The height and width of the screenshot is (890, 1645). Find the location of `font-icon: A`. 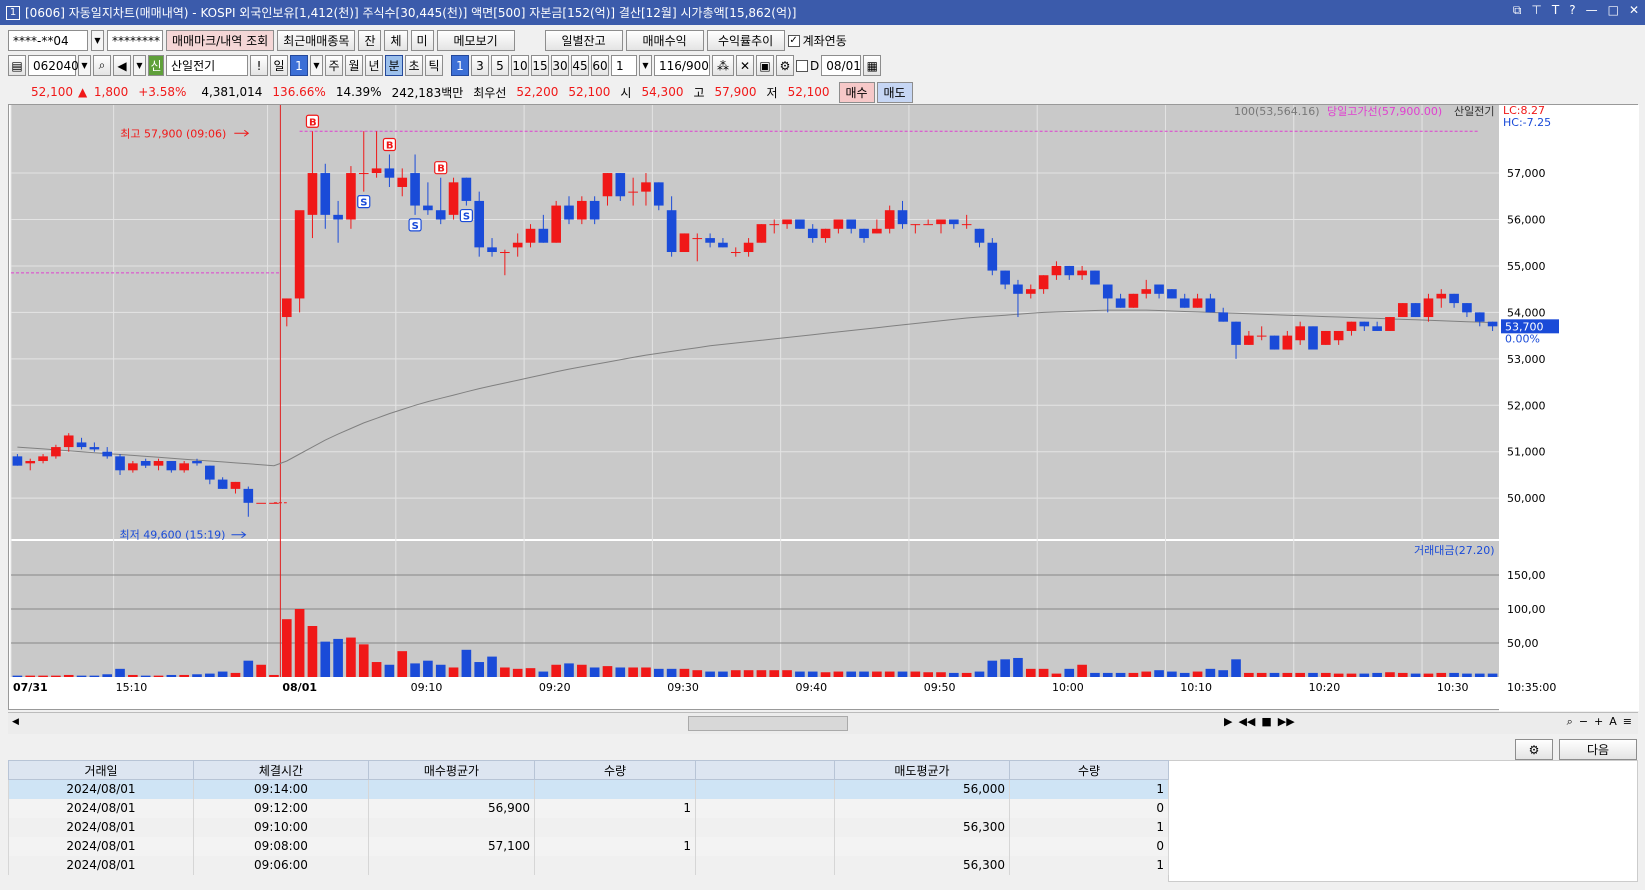

font-icon: A is located at coordinates (1613, 722).